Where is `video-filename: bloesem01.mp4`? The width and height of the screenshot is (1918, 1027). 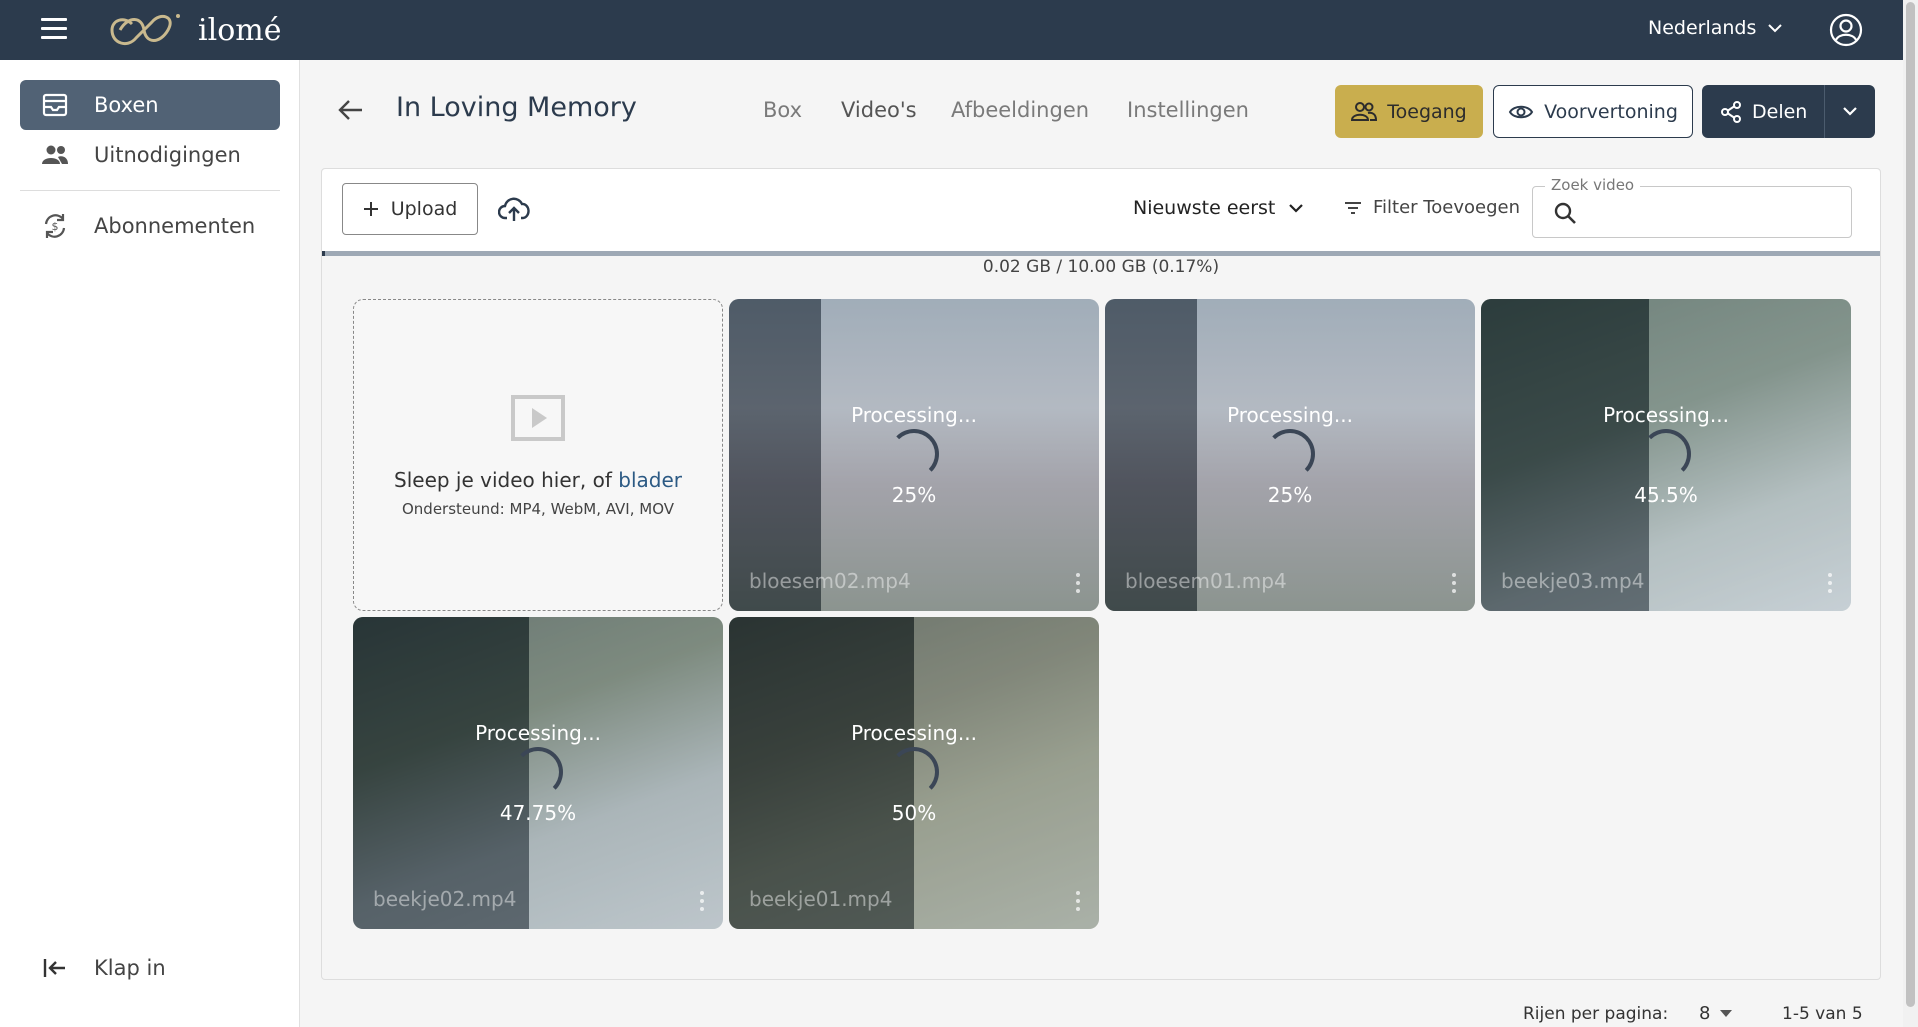 video-filename: bloesem01.mp4 is located at coordinates (1206, 581).